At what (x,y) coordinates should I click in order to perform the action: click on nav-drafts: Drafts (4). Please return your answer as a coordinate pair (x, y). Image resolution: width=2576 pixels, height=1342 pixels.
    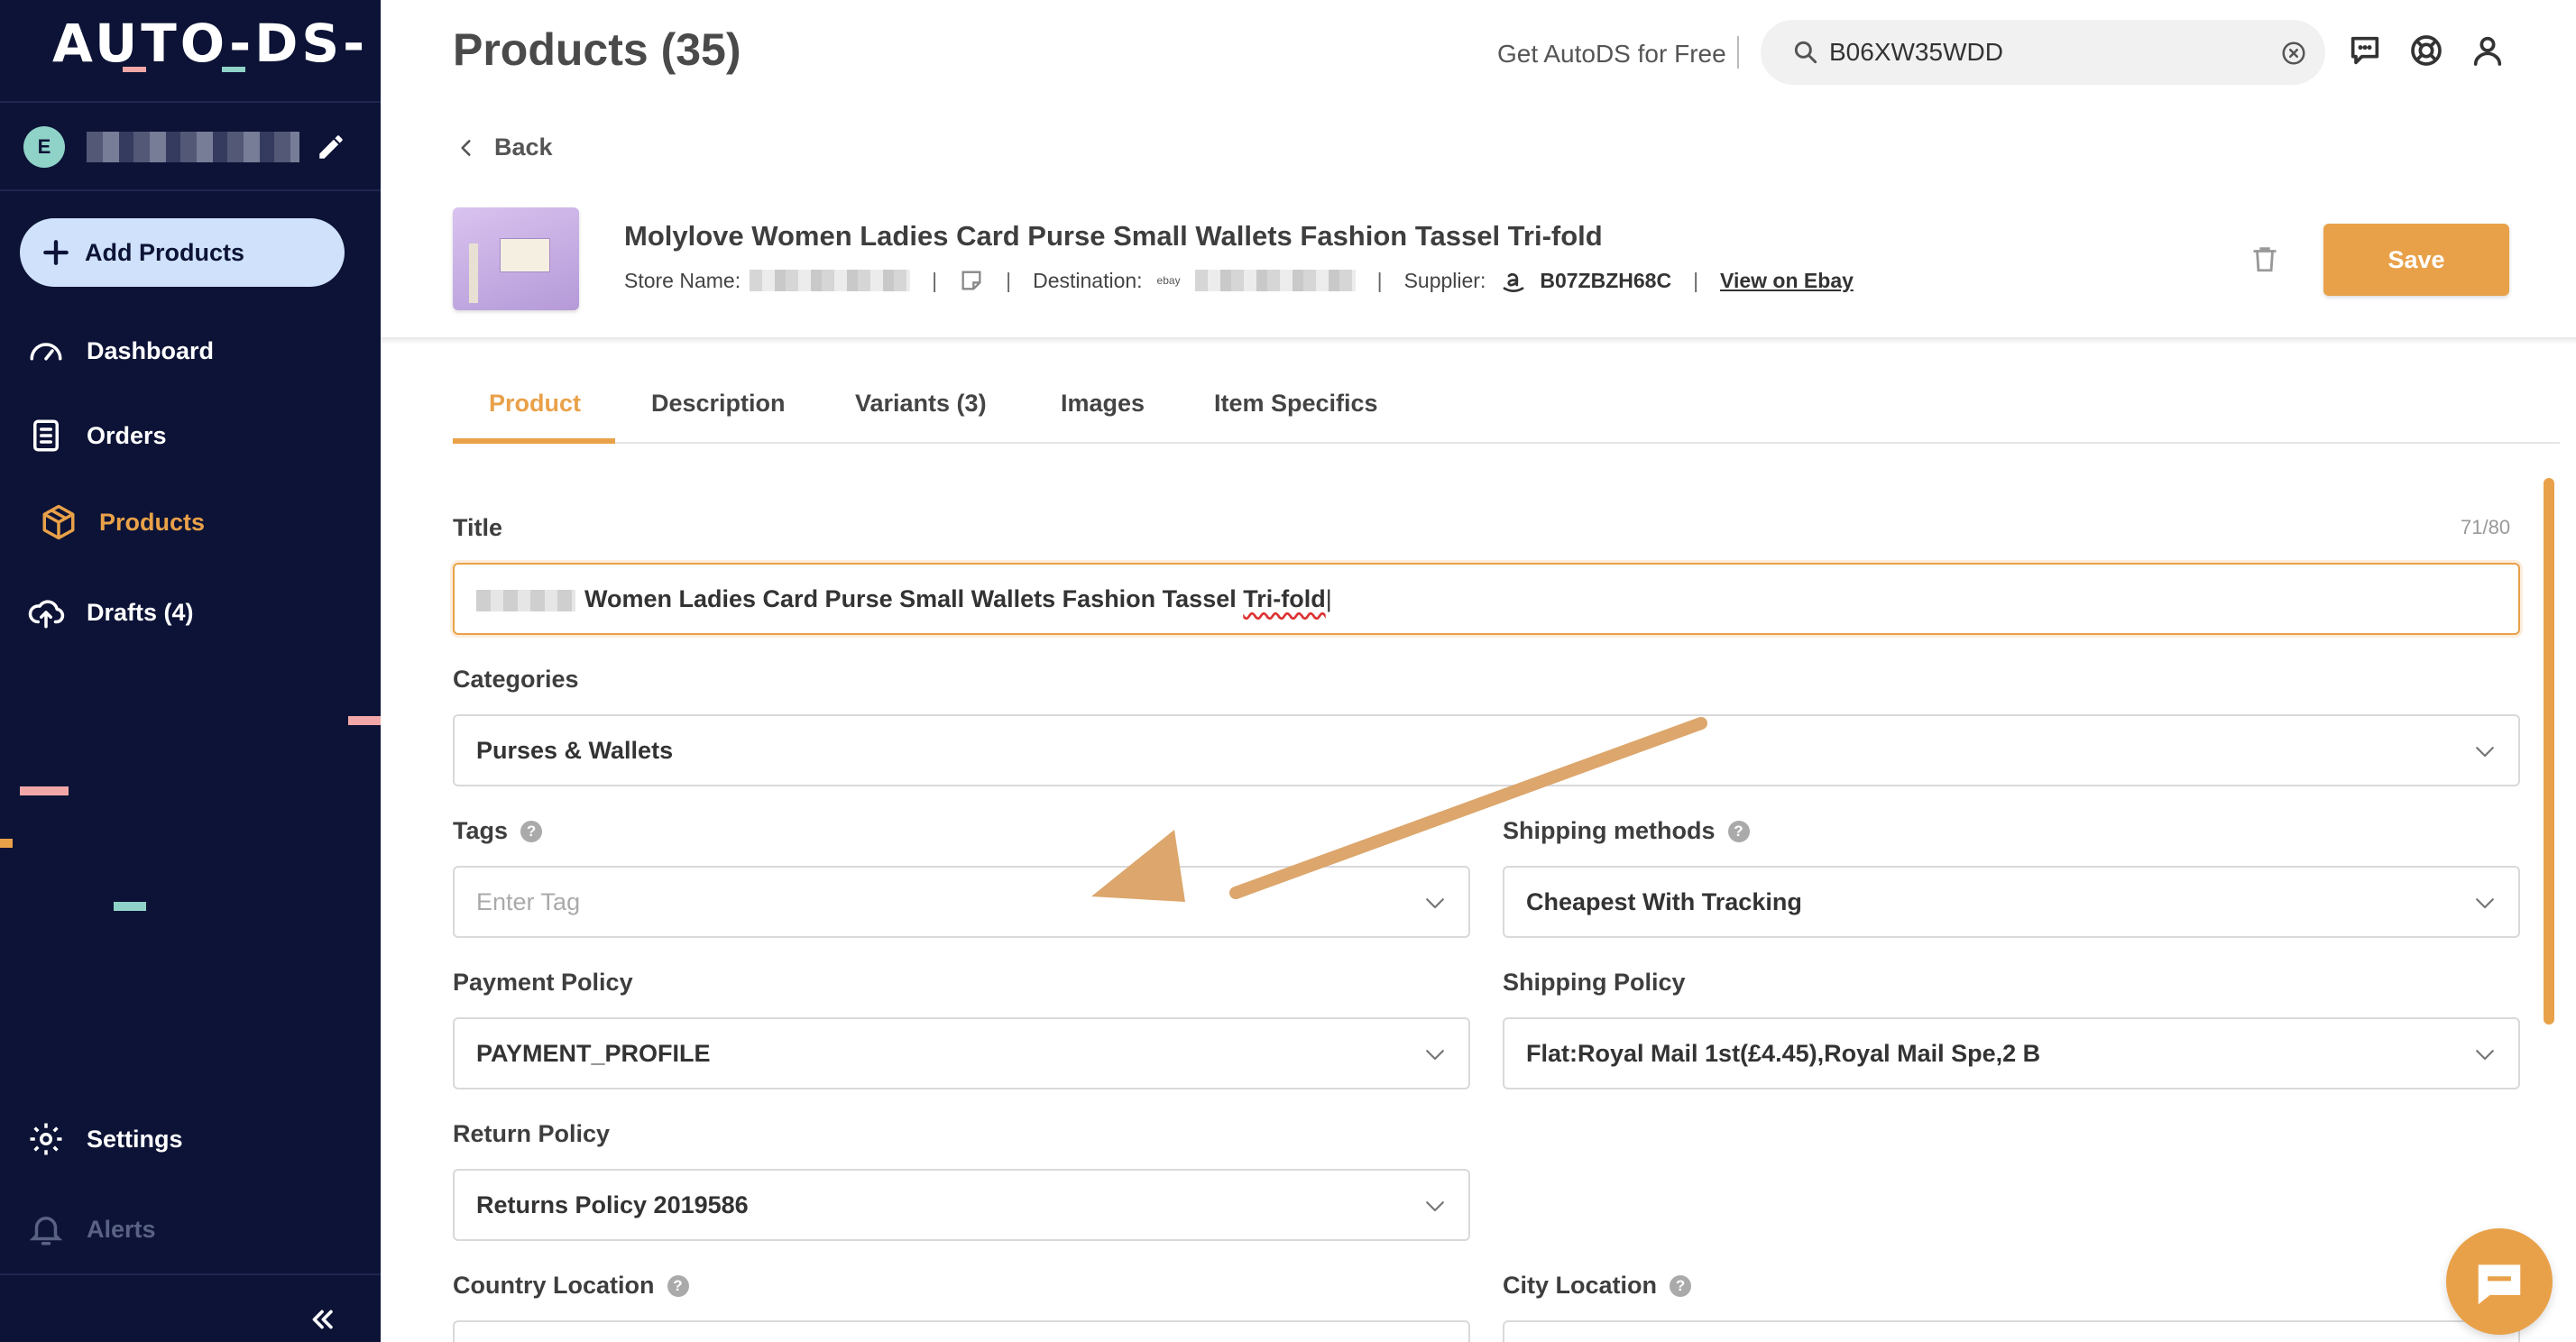
    Looking at the image, I should click on (110, 612).